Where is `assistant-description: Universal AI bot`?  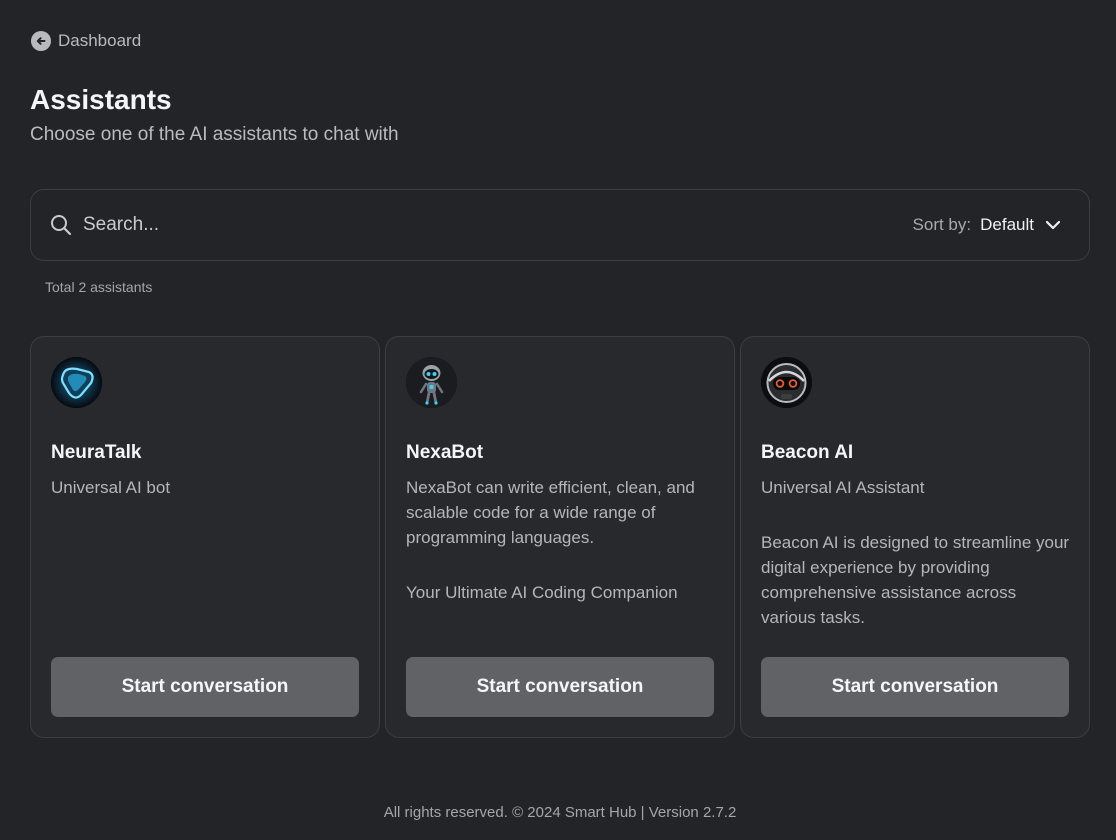 assistant-description: Universal AI bot is located at coordinates (206, 487).